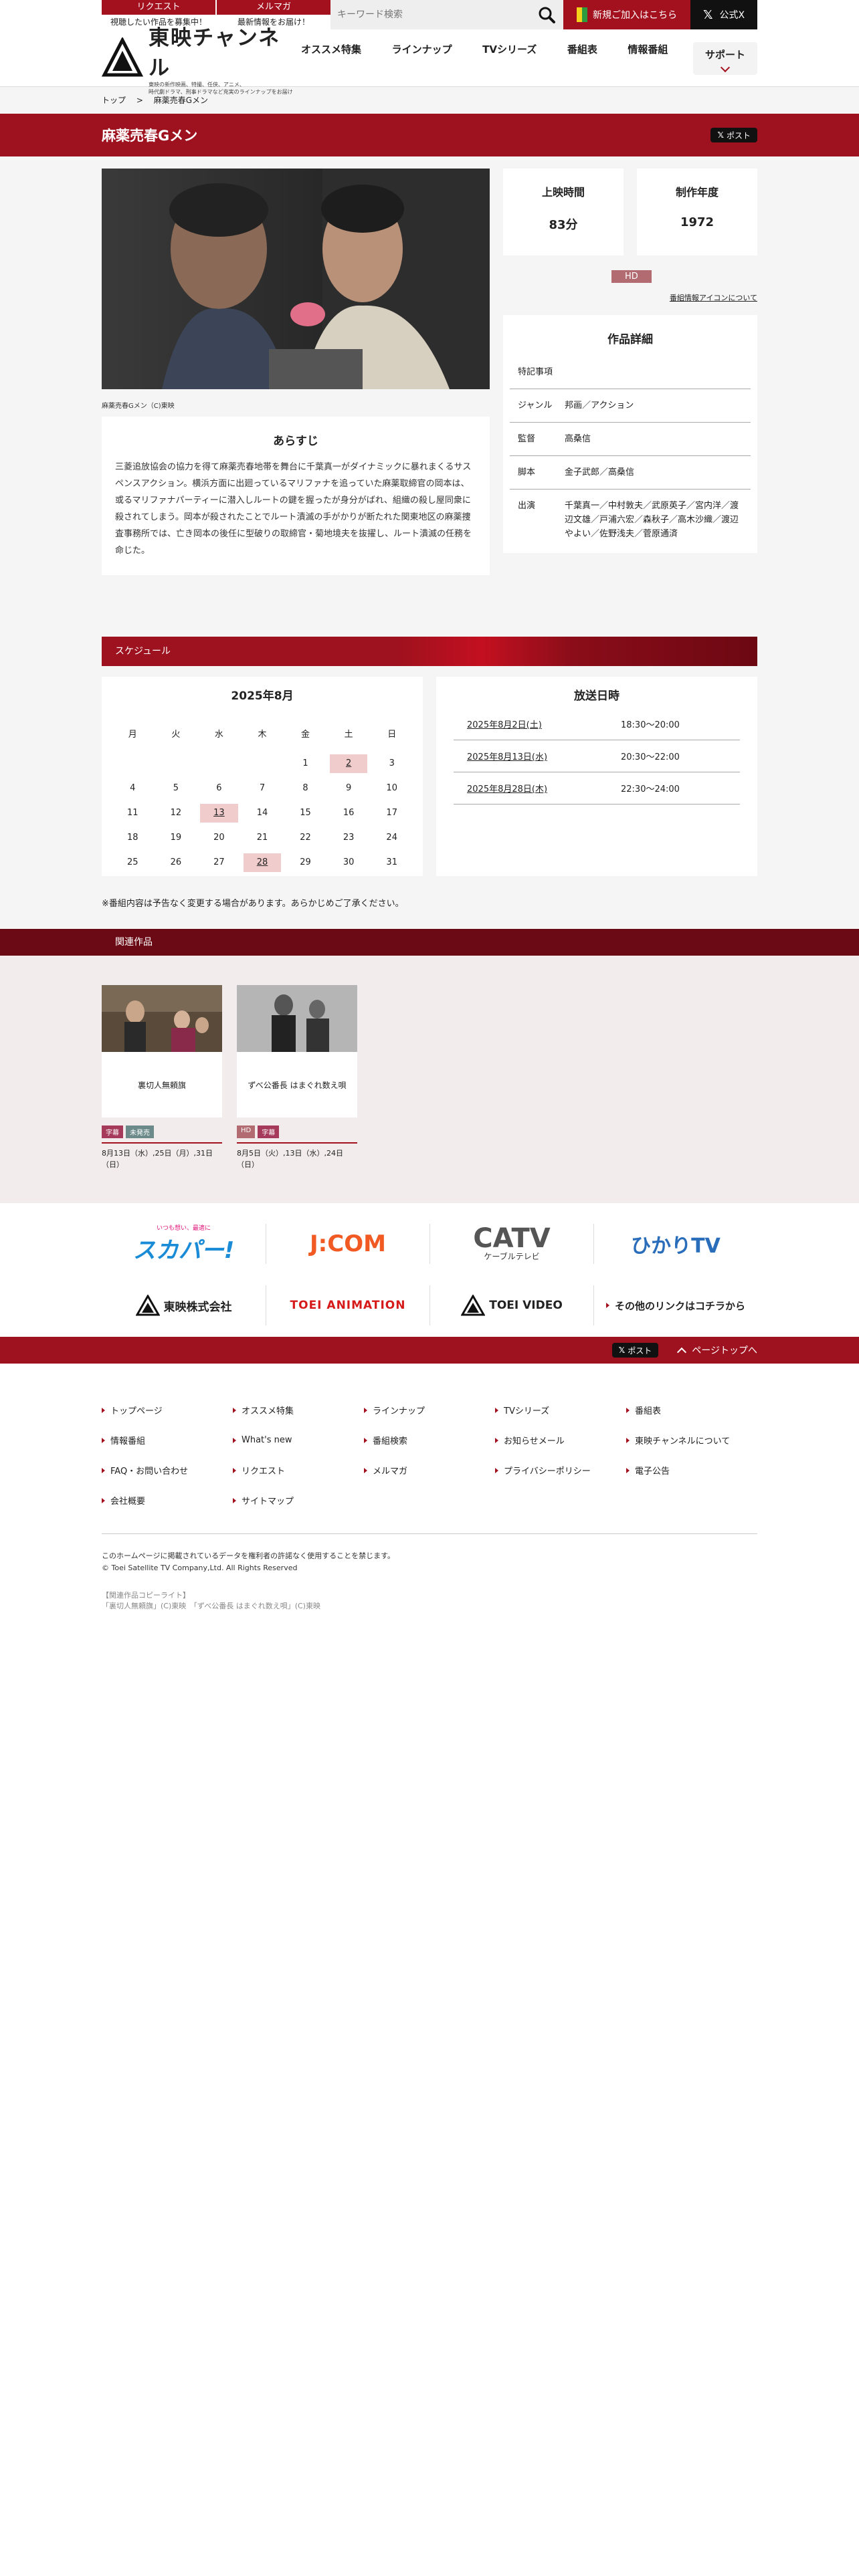  What do you see at coordinates (630, 372) in the screenshot?
I see `detail-row-notes: 特記事項` at bounding box center [630, 372].